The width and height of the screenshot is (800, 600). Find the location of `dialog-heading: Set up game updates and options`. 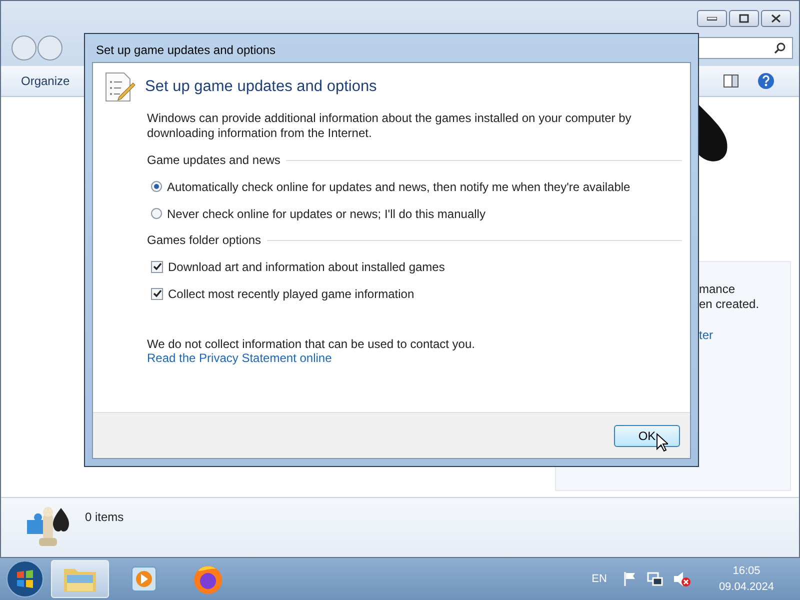

dialog-heading: Set up game updates and options is located at coordinates (261, 87).